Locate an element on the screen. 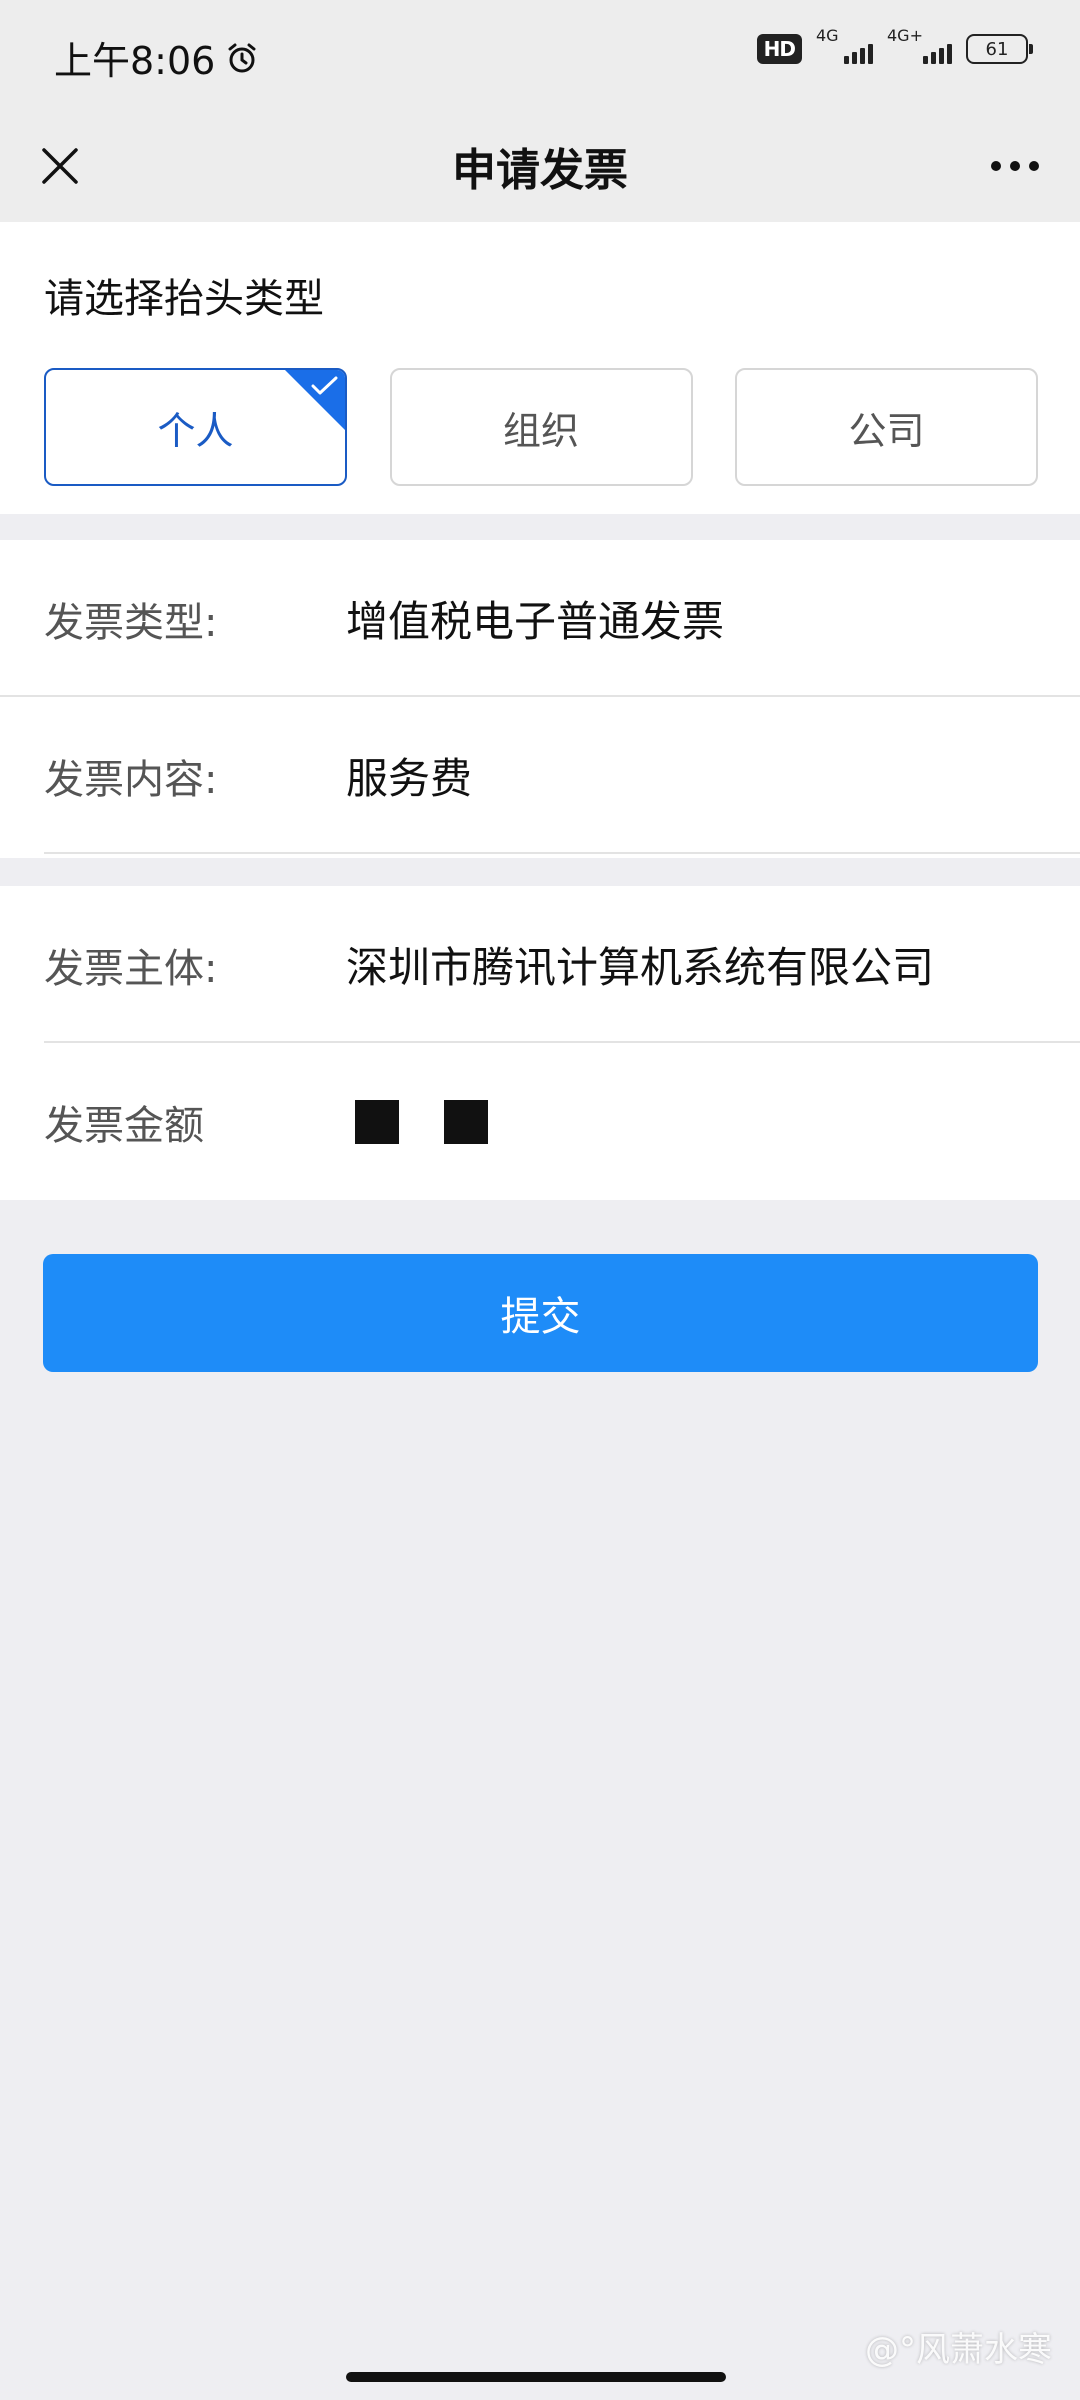 This screenshot has width=1080, height=2400. invoice-issuer-value: 深圳市腾讯计算机系统有限公司 is located at coordinates (640, 967).